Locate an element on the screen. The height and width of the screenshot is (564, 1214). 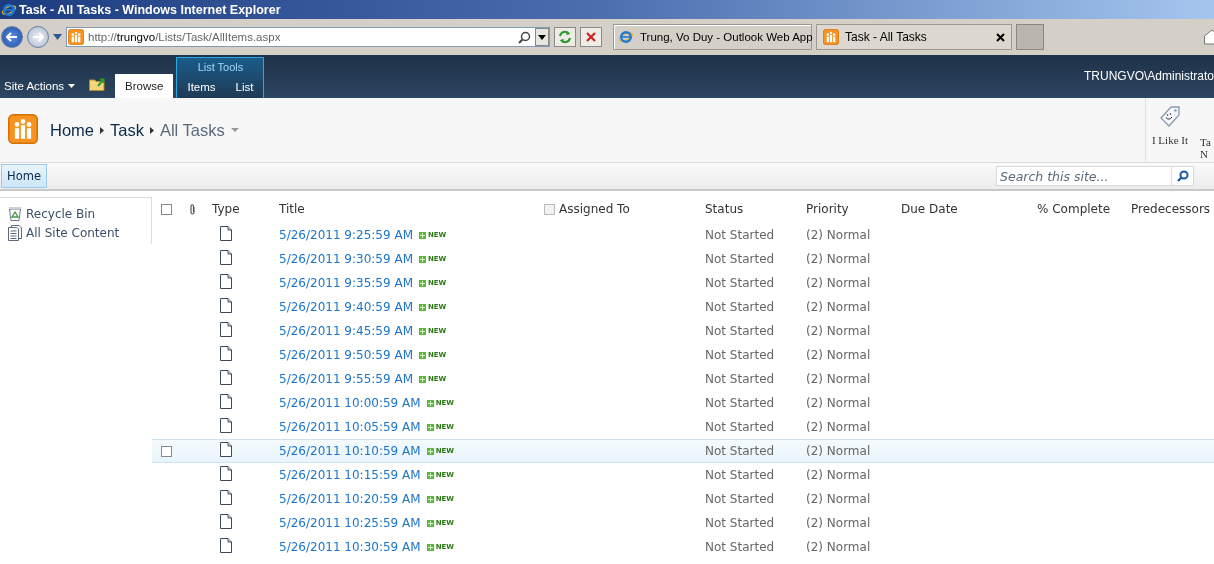
item-title-link: 5/26/2011 9:50:59 AM is located at coordinates (346, 355).